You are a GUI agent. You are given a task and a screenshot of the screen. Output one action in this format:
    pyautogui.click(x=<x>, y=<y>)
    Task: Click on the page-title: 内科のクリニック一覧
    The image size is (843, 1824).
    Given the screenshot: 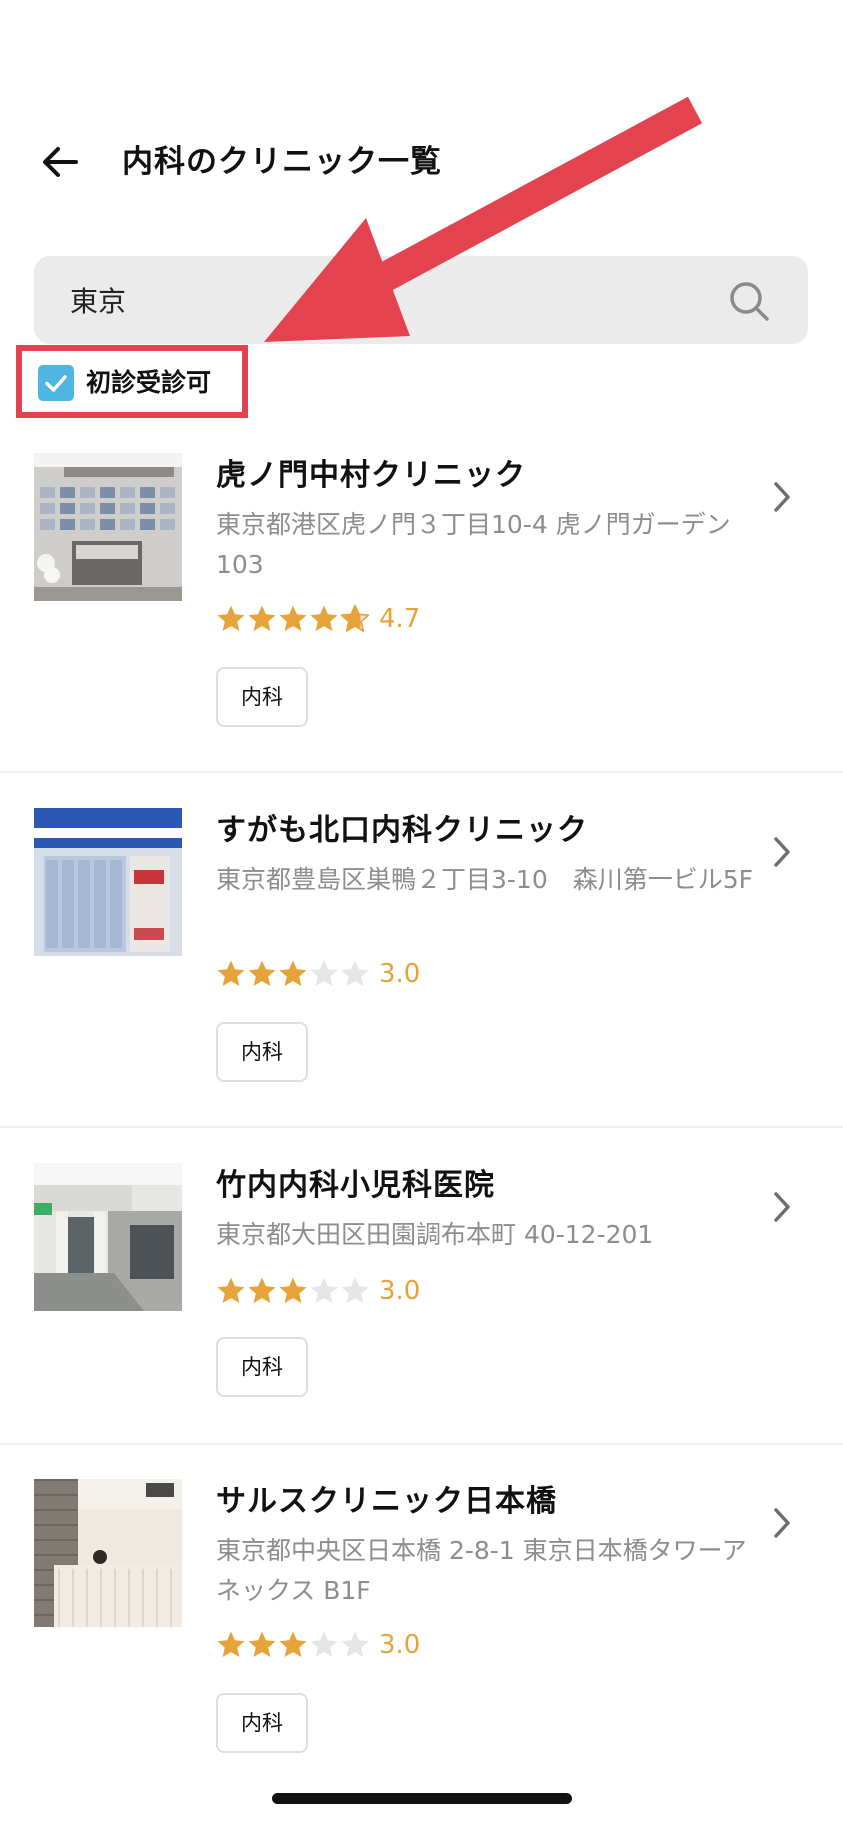 What is the action you would take?
    pyautogui.click(x=282, y=162)
    